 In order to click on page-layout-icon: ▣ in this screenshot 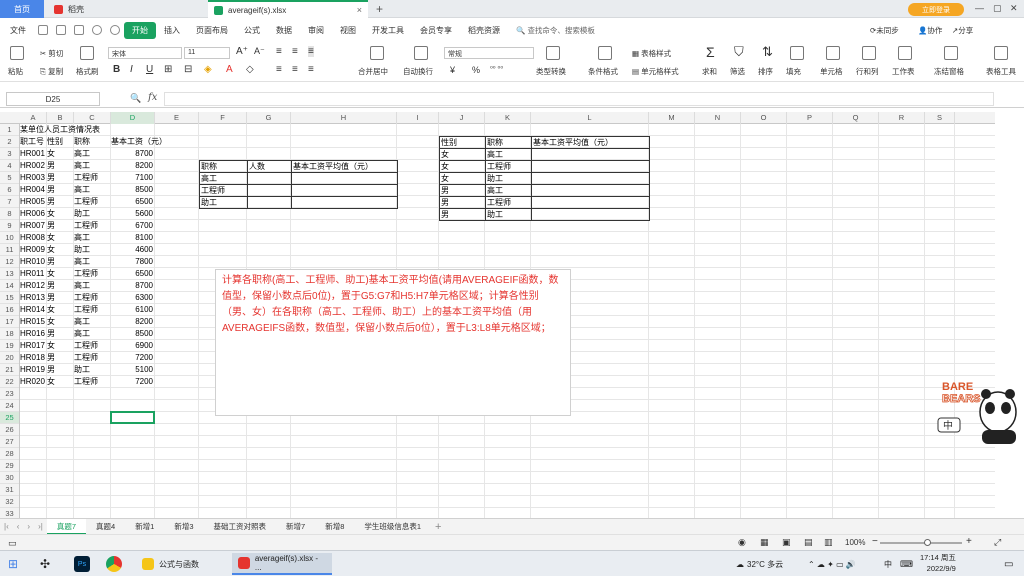, I will do `click(786, 542)`.